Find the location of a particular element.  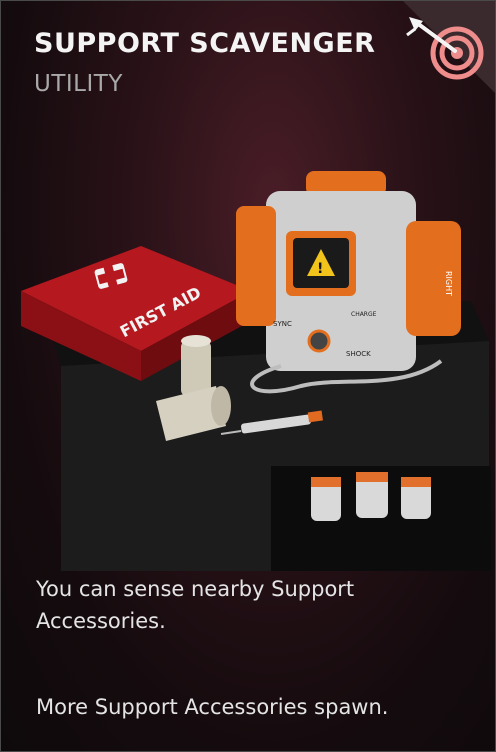

svg-text: SYNC is located at coordinates (282, 324).